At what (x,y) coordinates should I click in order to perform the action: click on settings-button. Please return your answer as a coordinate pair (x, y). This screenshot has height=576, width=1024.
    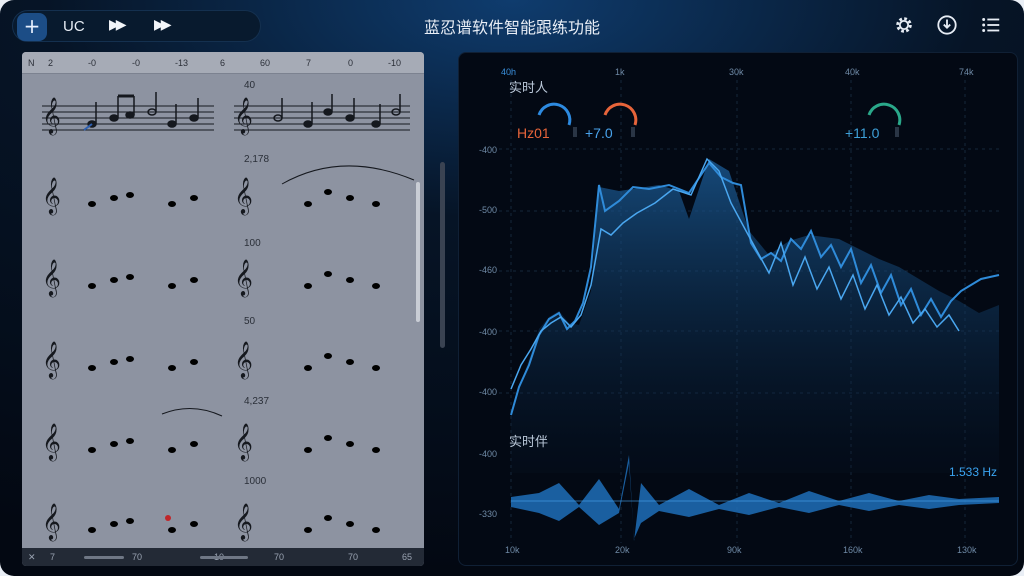
    Looking at the image, I should click on (904, 25).